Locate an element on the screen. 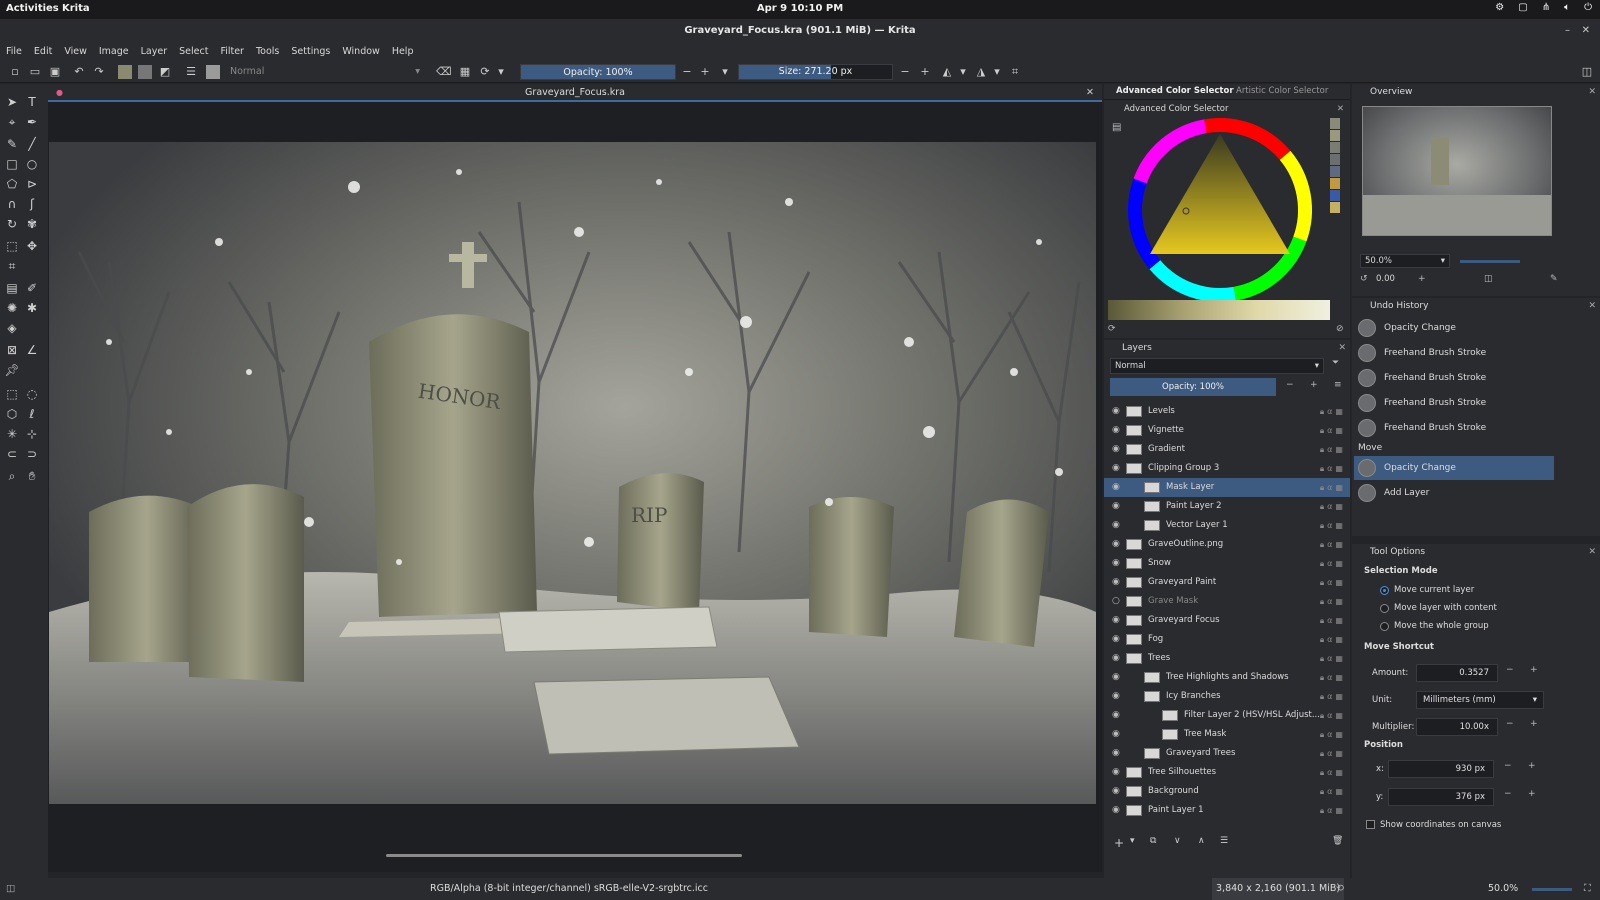 The height and width of the screenshot is (900, 1600). crop-tool-icon: ⌗ is located at coordinates (12, 266).